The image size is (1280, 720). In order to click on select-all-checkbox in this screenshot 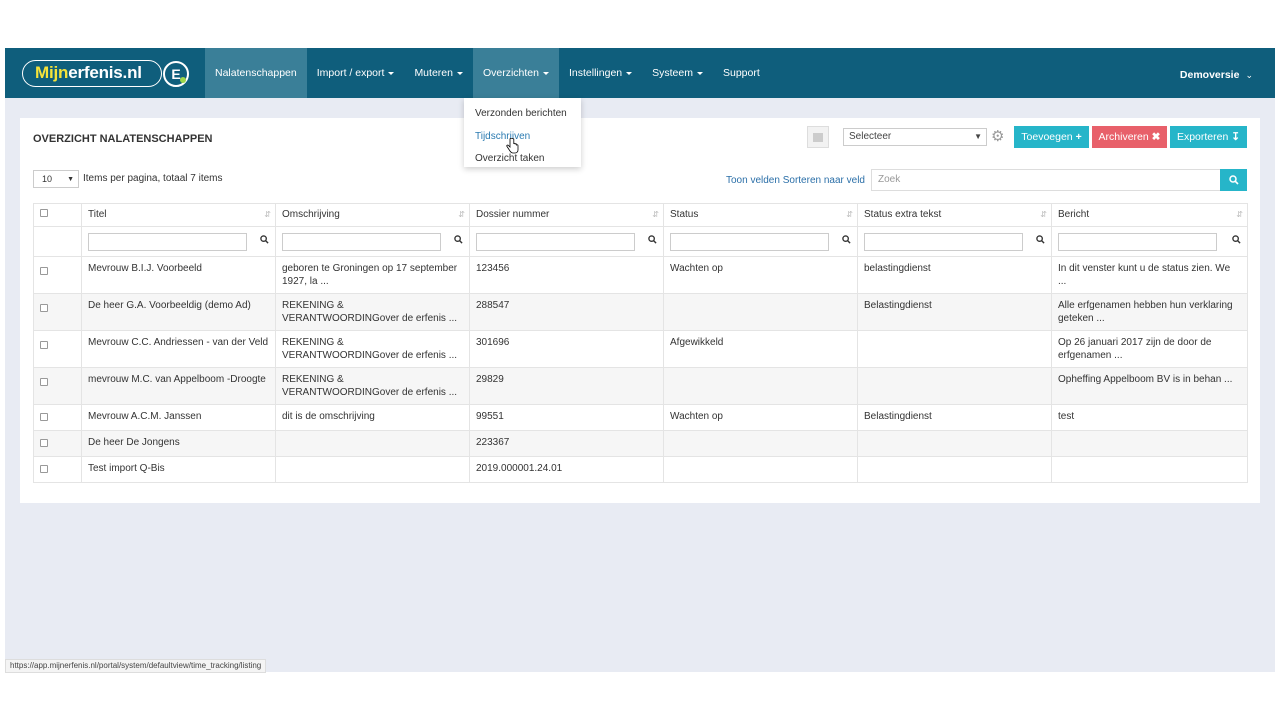, I will do `click(44, 213)`.